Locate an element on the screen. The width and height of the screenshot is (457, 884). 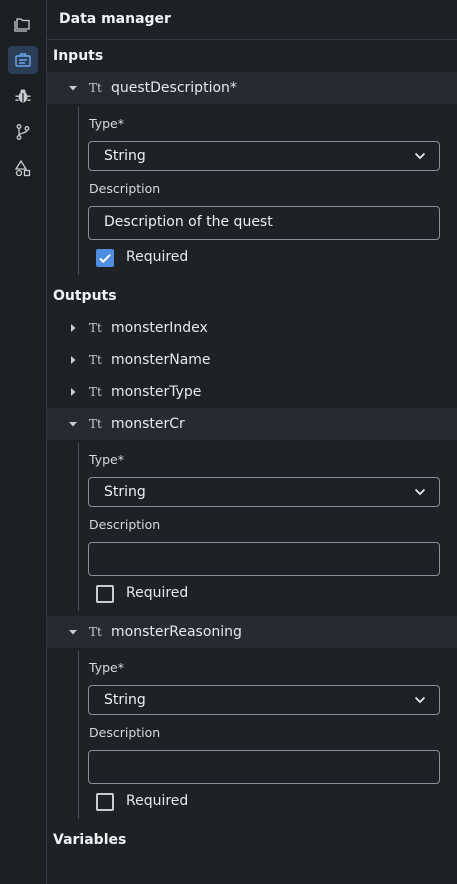
inputs-section-heading: Inputs is located at coordinates (78, 56).